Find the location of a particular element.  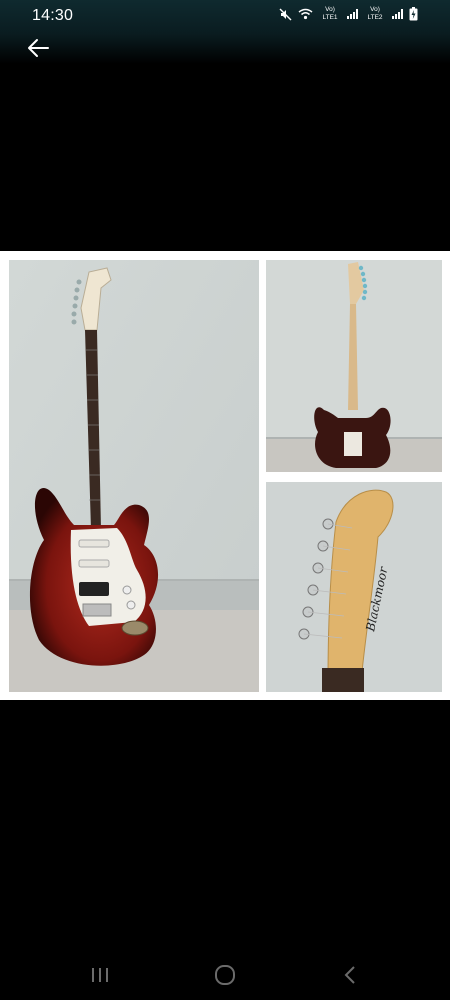

sim1-signal: Vo) LTE1 is located at coordinates (330, 14).